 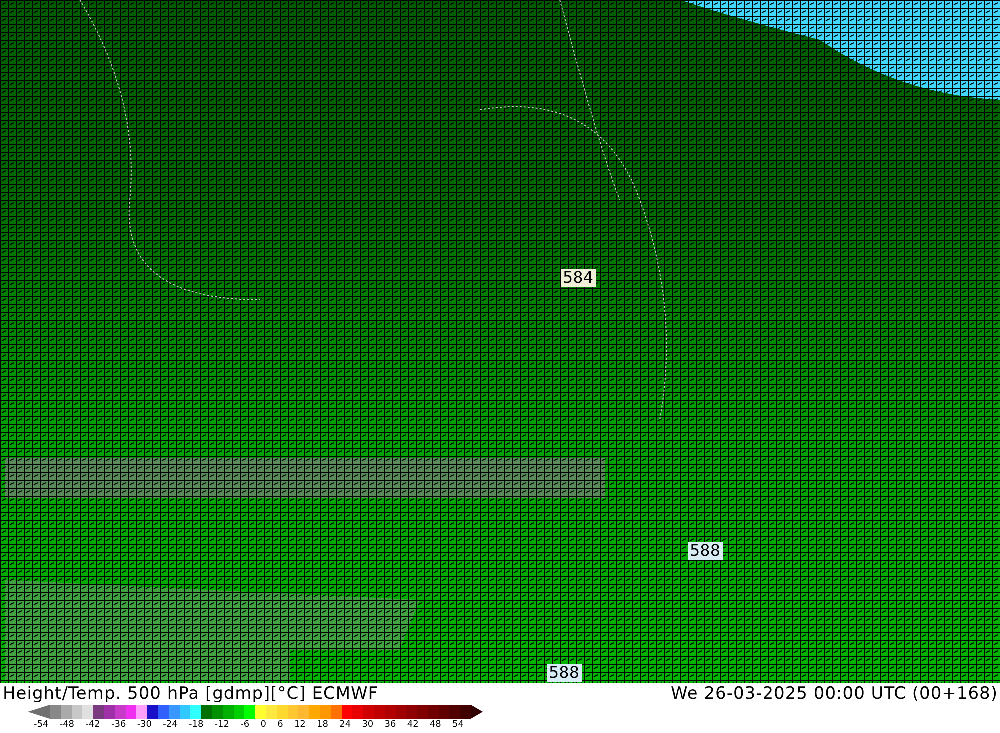 I want to click on scale-label: 24, so click(x=346, y=725).